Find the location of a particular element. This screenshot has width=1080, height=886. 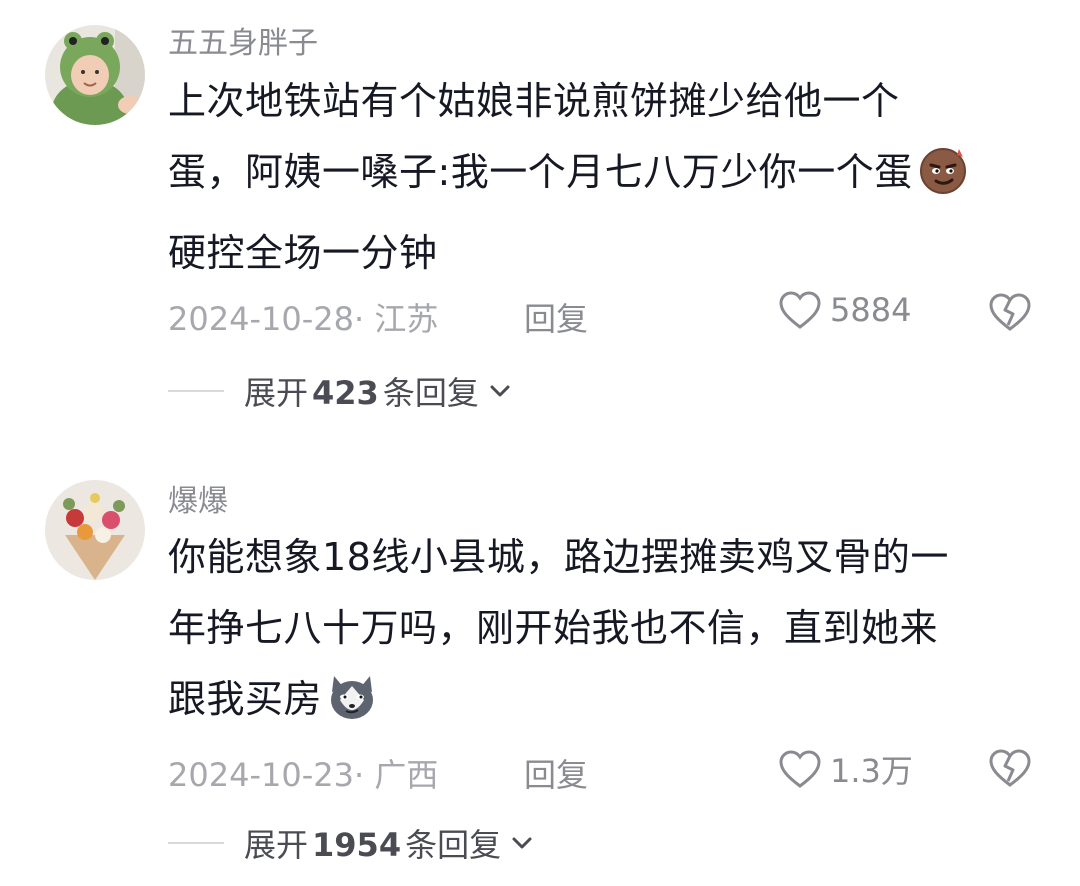

comment-text-line: 硬控全场一分钟 is located at coordinates (303, 253).